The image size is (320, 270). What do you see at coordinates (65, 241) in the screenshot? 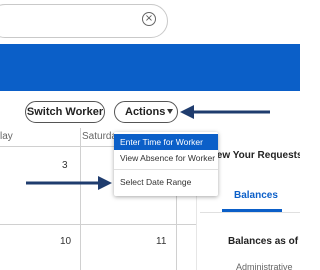
I see `calendar-date: 10` at bounding box center [65, 241].